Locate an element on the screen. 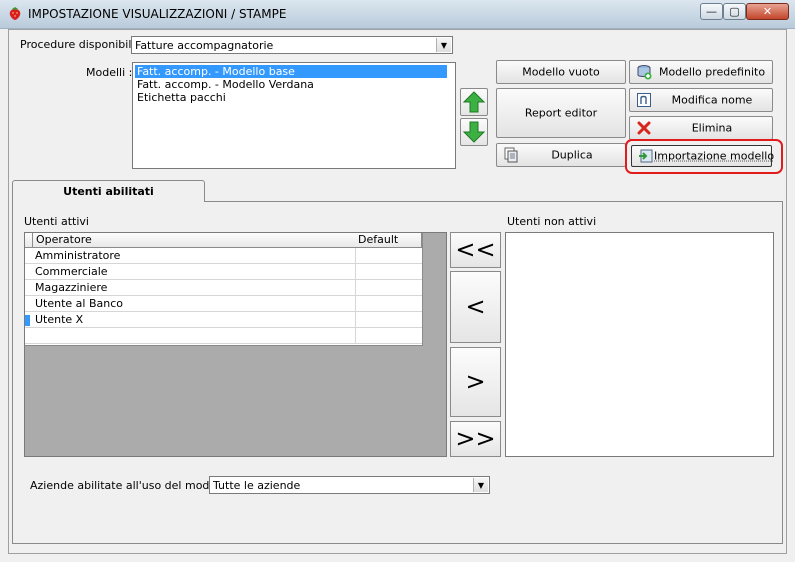 This screenshot has height=562, width=795. close-button: ✕ is located at coordinates (767, 11).